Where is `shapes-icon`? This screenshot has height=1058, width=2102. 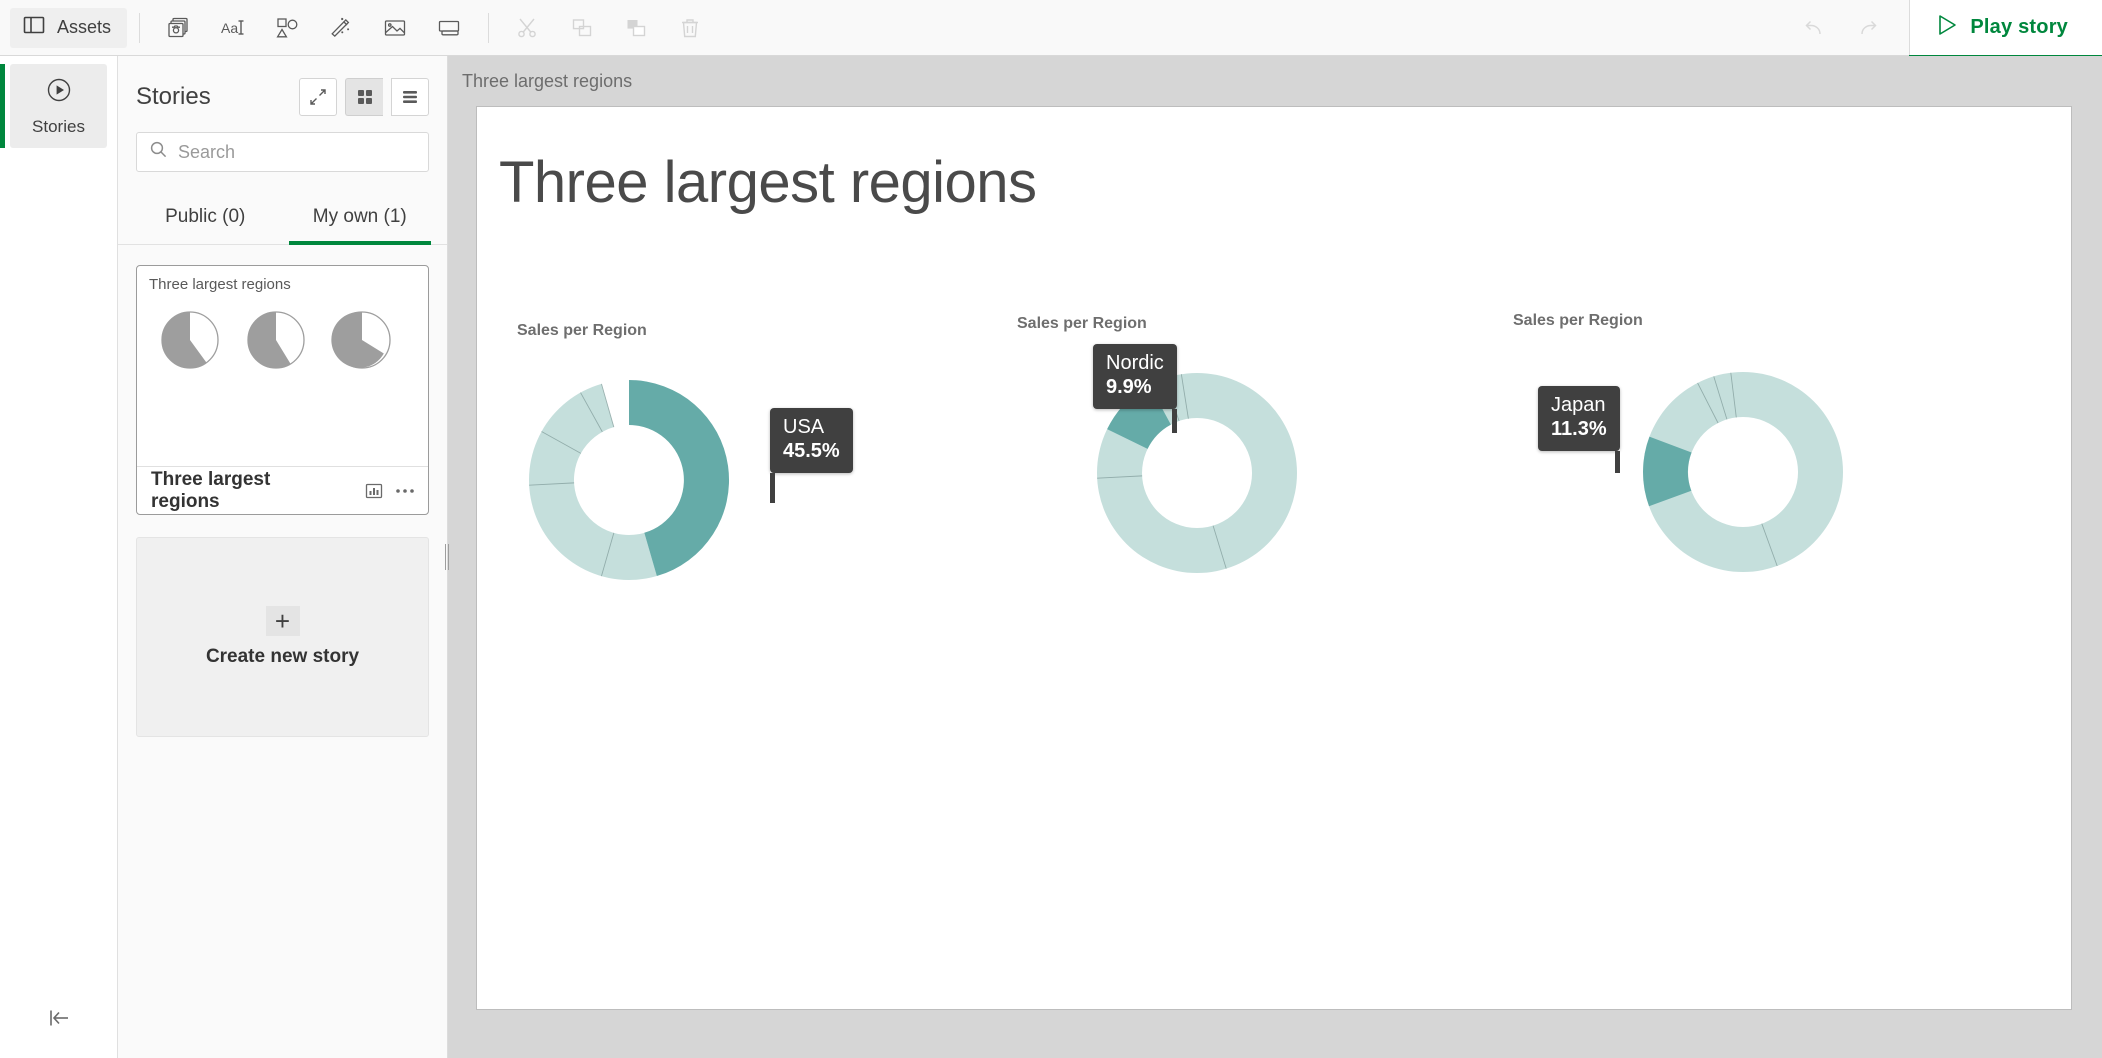 shapes-icon is located at coordinates (287, 28).